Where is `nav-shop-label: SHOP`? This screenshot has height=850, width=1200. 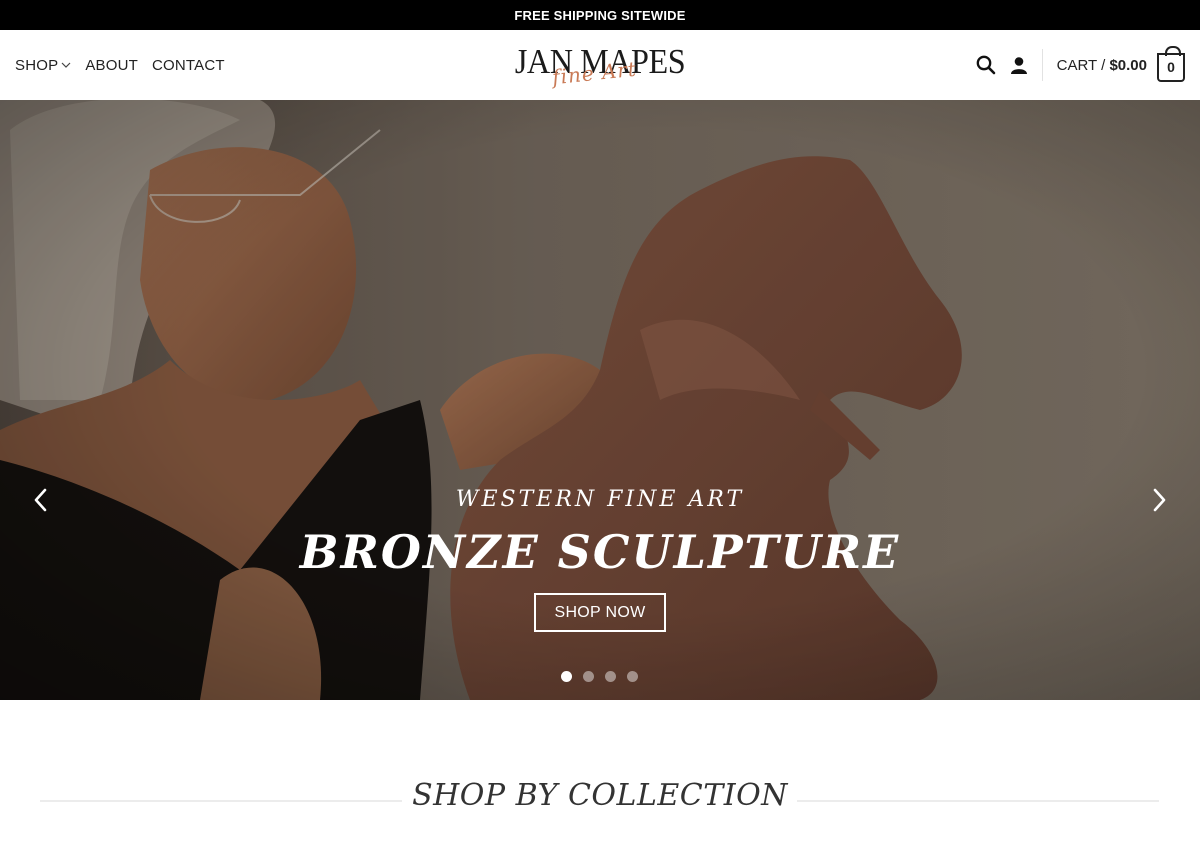
nav-shop-label: SHOP is located at coordinates (37, 65).